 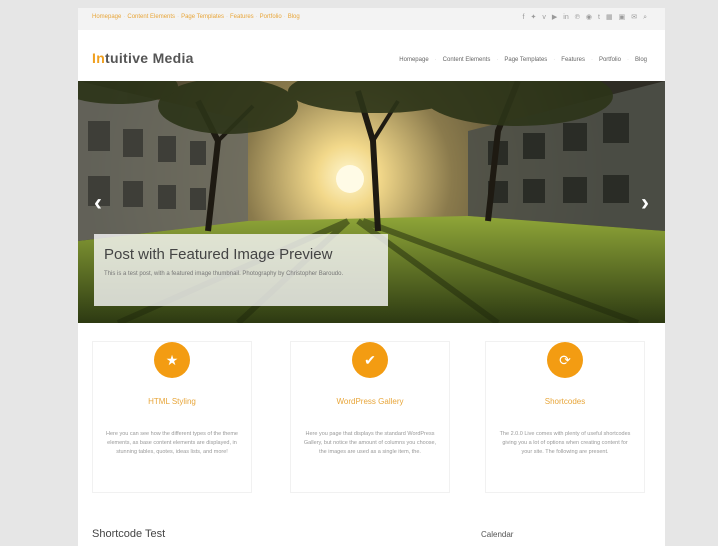 I want to click on linkedin-icon: in, so click(x=565, y=18).